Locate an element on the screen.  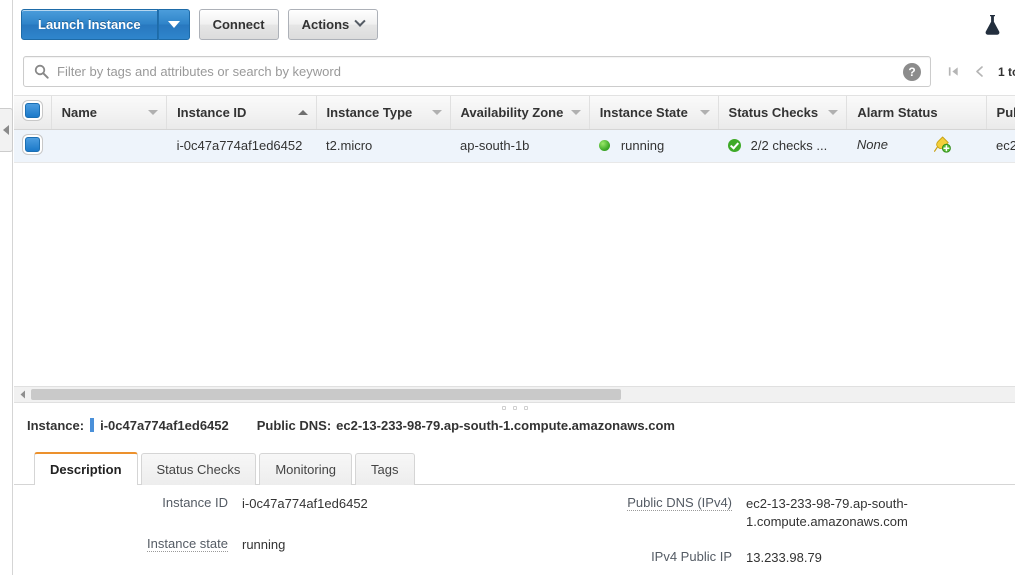
new-console-flask-button is located at coordinates (992, 25).